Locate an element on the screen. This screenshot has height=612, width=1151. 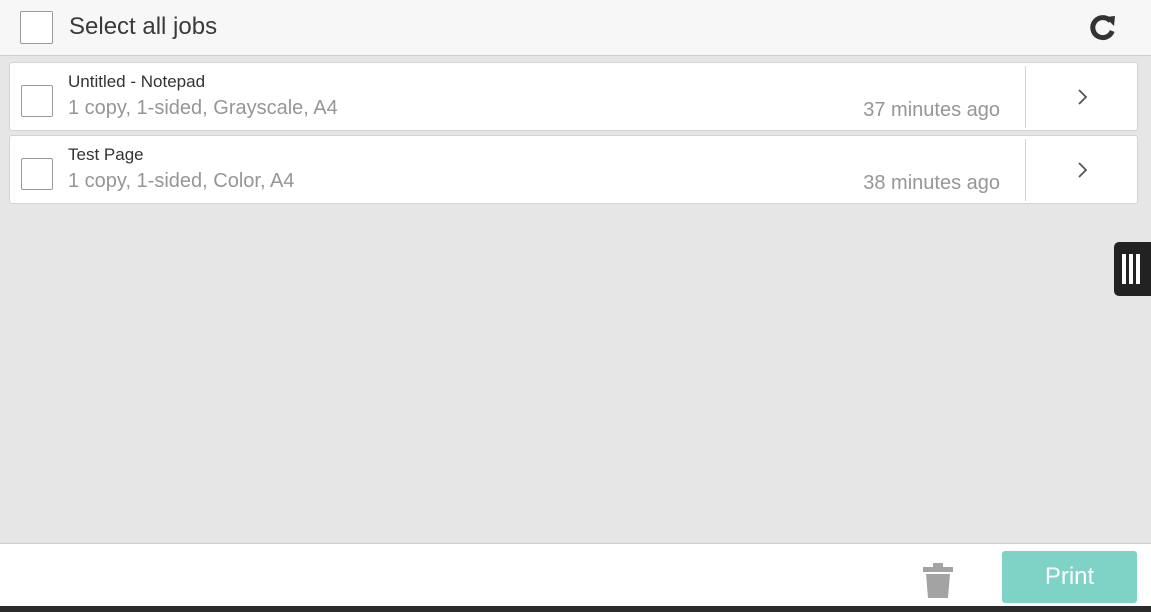
job-details: 1 copy, 1-sided, Grayscale, A4 is located at coordinates (203, 108).